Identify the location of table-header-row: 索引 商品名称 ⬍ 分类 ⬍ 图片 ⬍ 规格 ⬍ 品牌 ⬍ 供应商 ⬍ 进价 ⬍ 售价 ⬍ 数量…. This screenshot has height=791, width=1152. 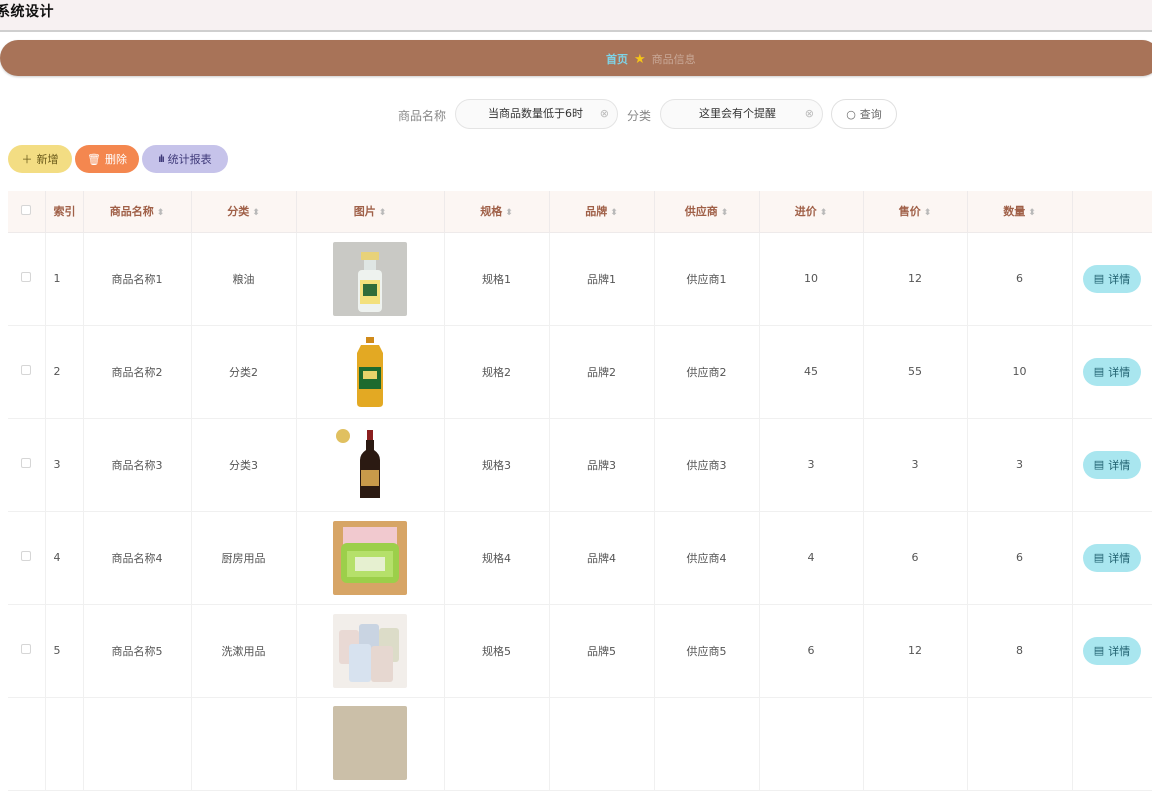
(580, 212).